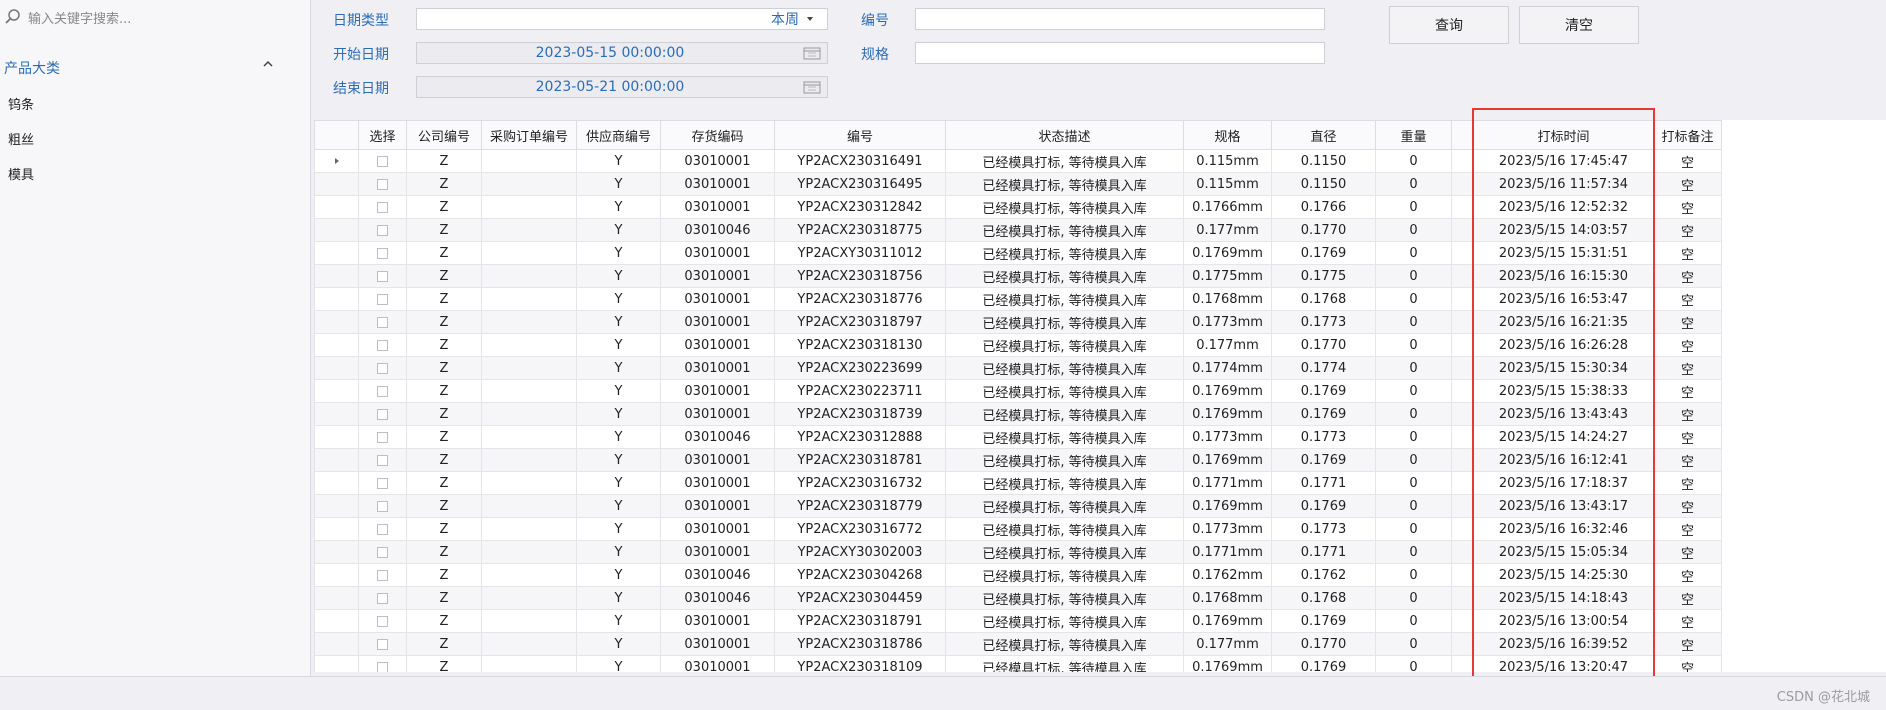  Describe the element at coordinates (1120, 19) in the screenshot. I see `code-input` at that location.